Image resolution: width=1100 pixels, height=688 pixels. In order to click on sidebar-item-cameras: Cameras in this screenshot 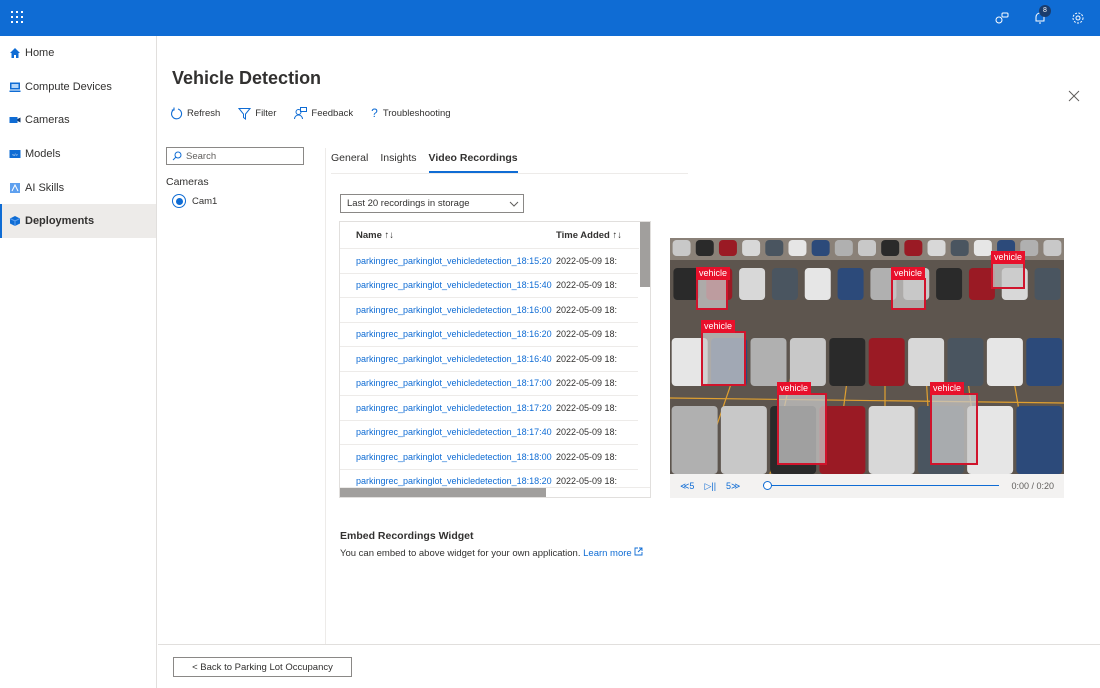, I will do `click(78, 120)`.